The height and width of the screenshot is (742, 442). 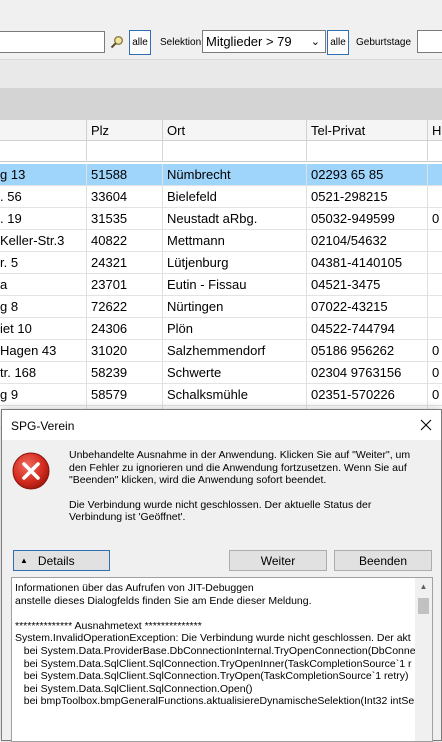 What do you see at coordinates (235, 219) in the screenshot?
I see `cell-ort: Neustadt aRbg.` at bounding box center [235, 219].